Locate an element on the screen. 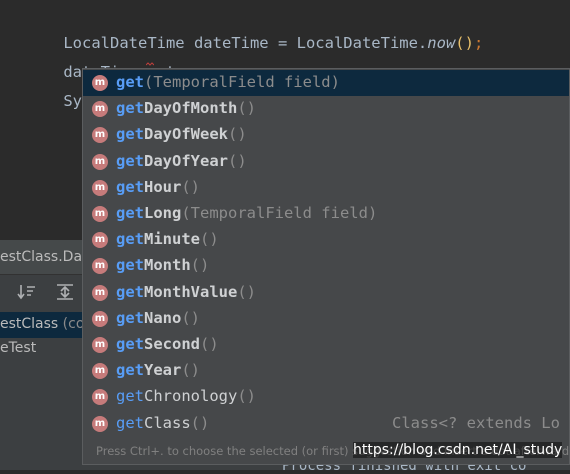 This screenshot has height=474, width=570. completion-item: m getDayOfMonth() is located at coordinates (326, 109).